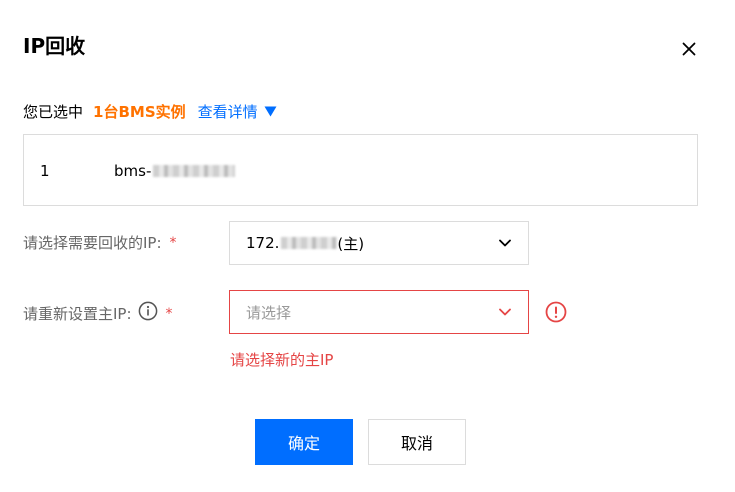  I want to click on close-icon, so click(689, 49).